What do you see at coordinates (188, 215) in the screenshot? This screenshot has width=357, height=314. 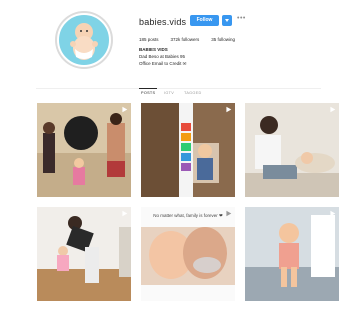 I see `post-caption: No matter what, family is forever ❤` at bounding box center [188, 215].